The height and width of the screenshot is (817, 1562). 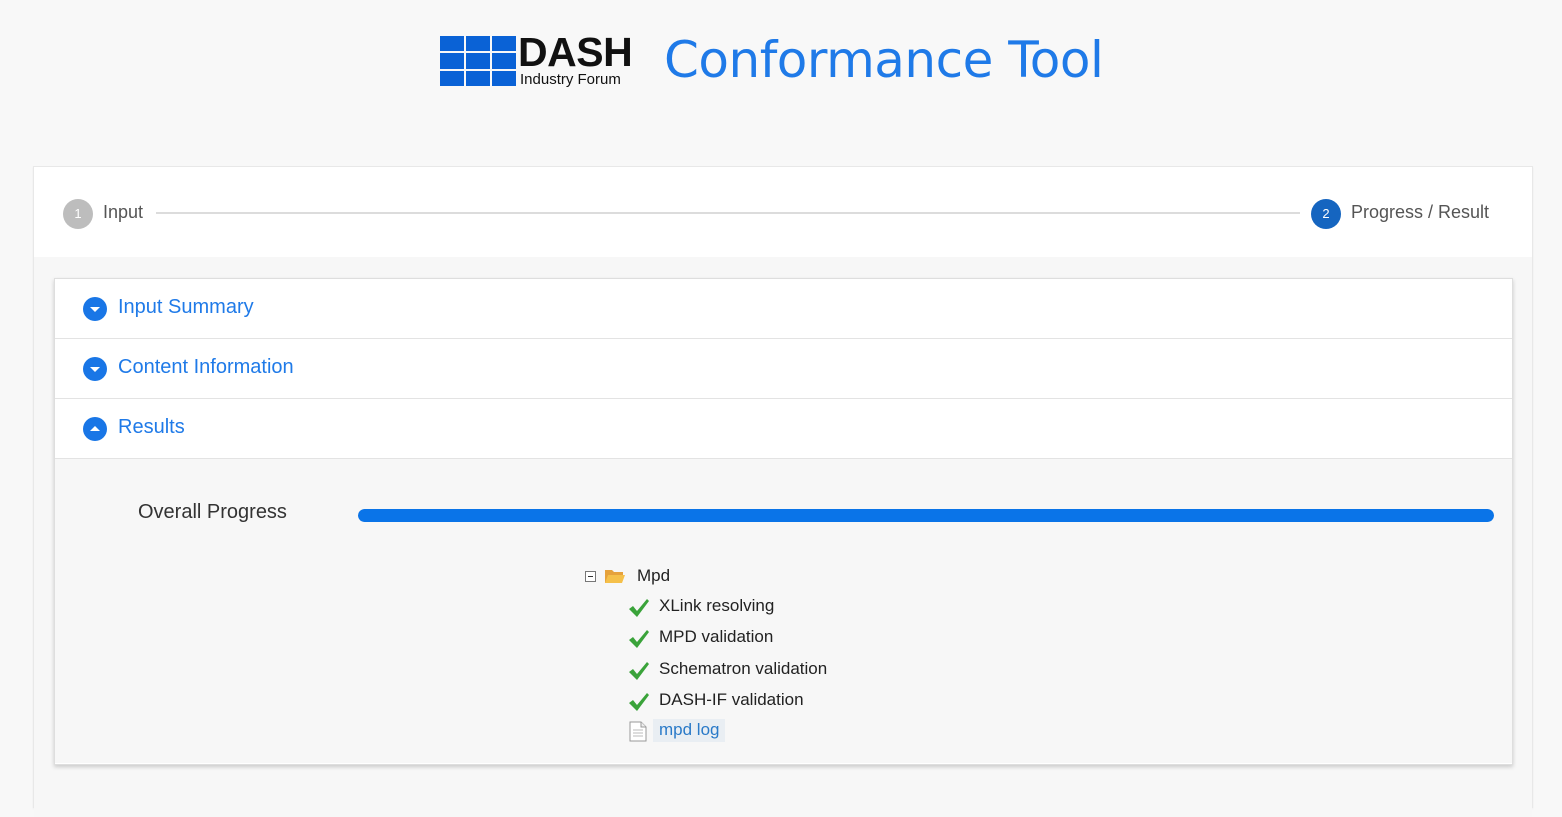 What do you see at coordinates (186, 307) in the screenshot?
I see `accordion-title: Input Summary` at bounding box center [186, 307].